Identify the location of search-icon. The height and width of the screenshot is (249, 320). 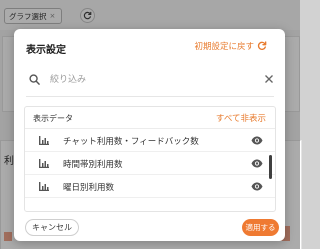
(34, 79).